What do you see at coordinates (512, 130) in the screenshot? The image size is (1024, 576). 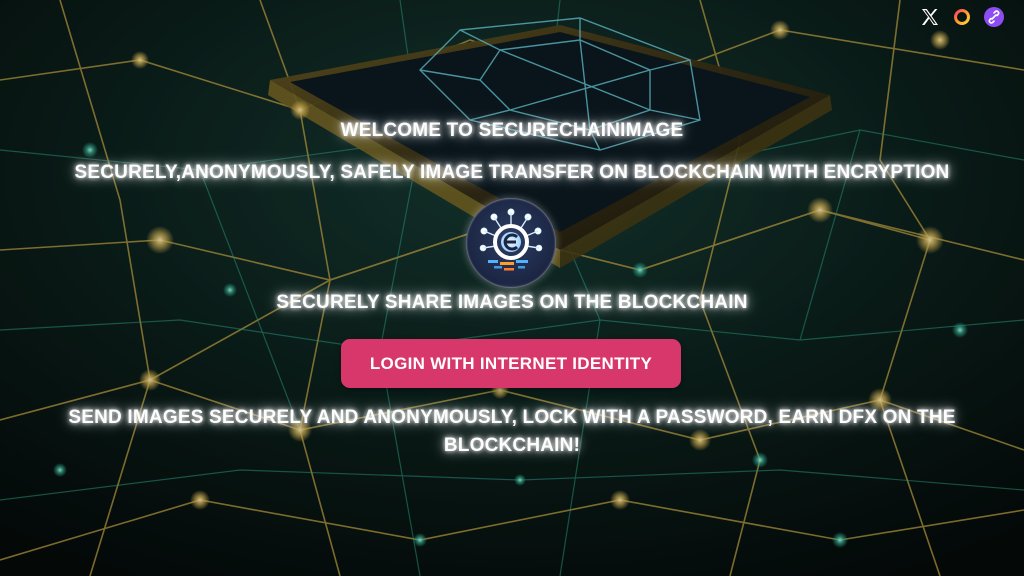 I see `welcome-heading: WELCOME TO SECURECHAINIMAGE` at bounding box center [512, 130].